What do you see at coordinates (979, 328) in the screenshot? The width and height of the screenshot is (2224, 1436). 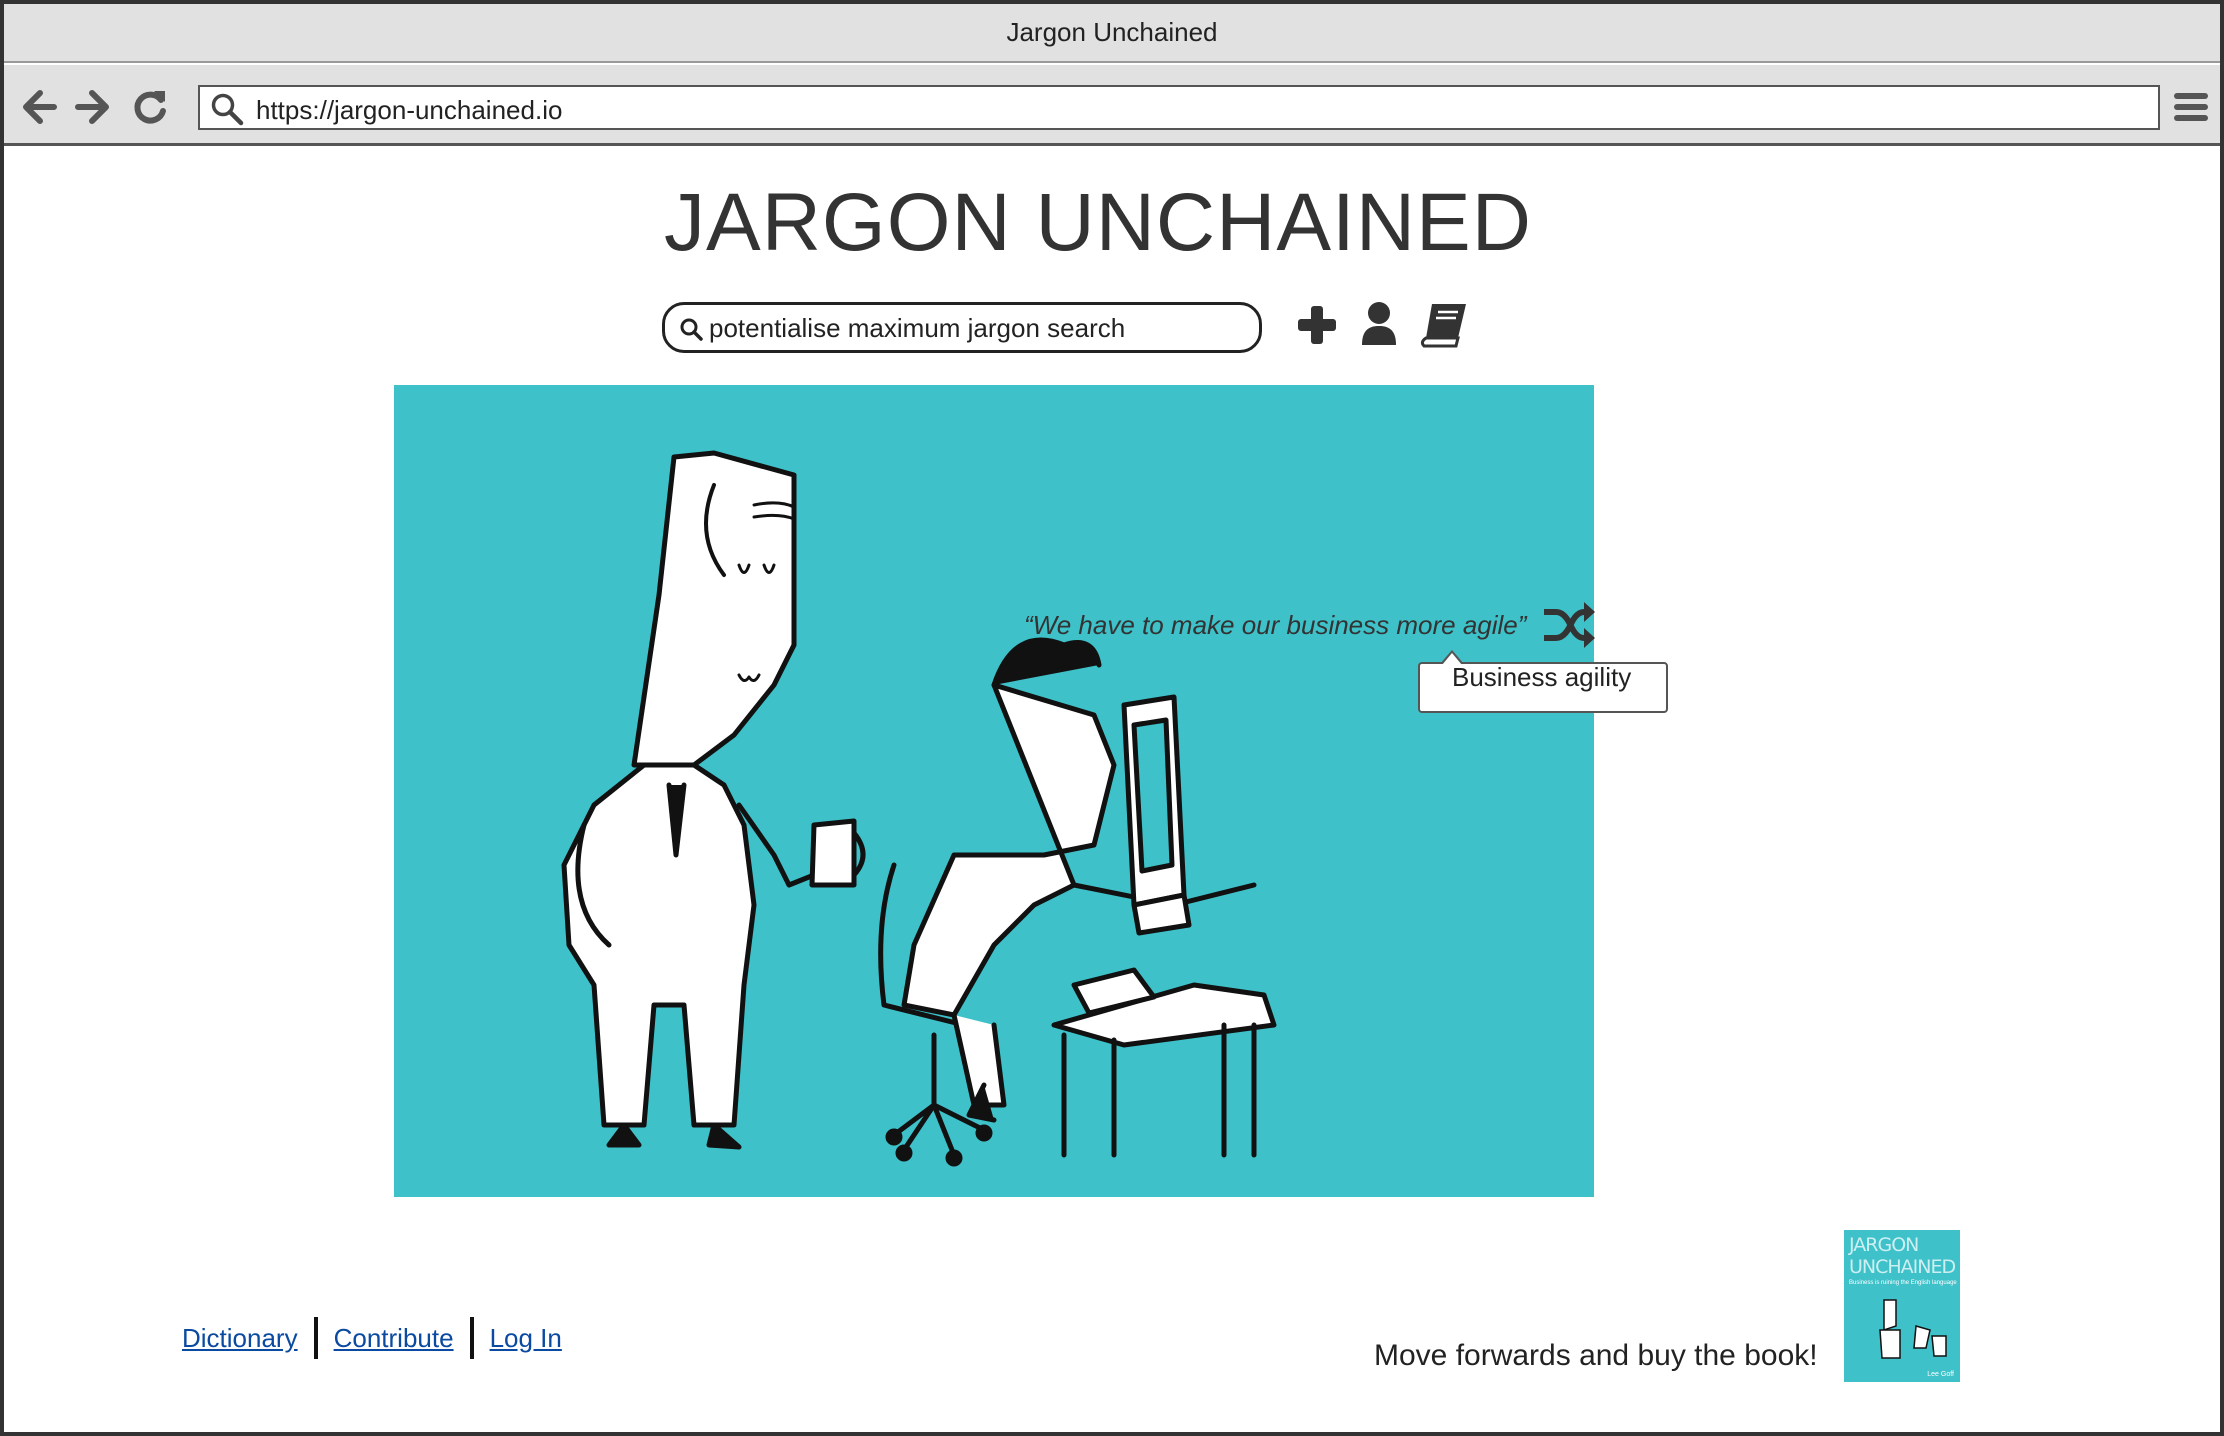 I see `jargon-search-input` at bounding box center [979, 328].